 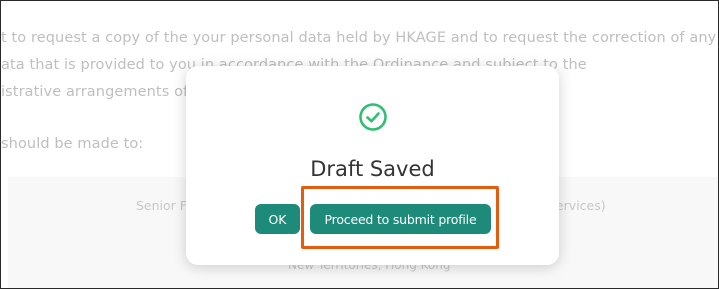 I want to click on highlight-annotation, so click(x=400, y=217).